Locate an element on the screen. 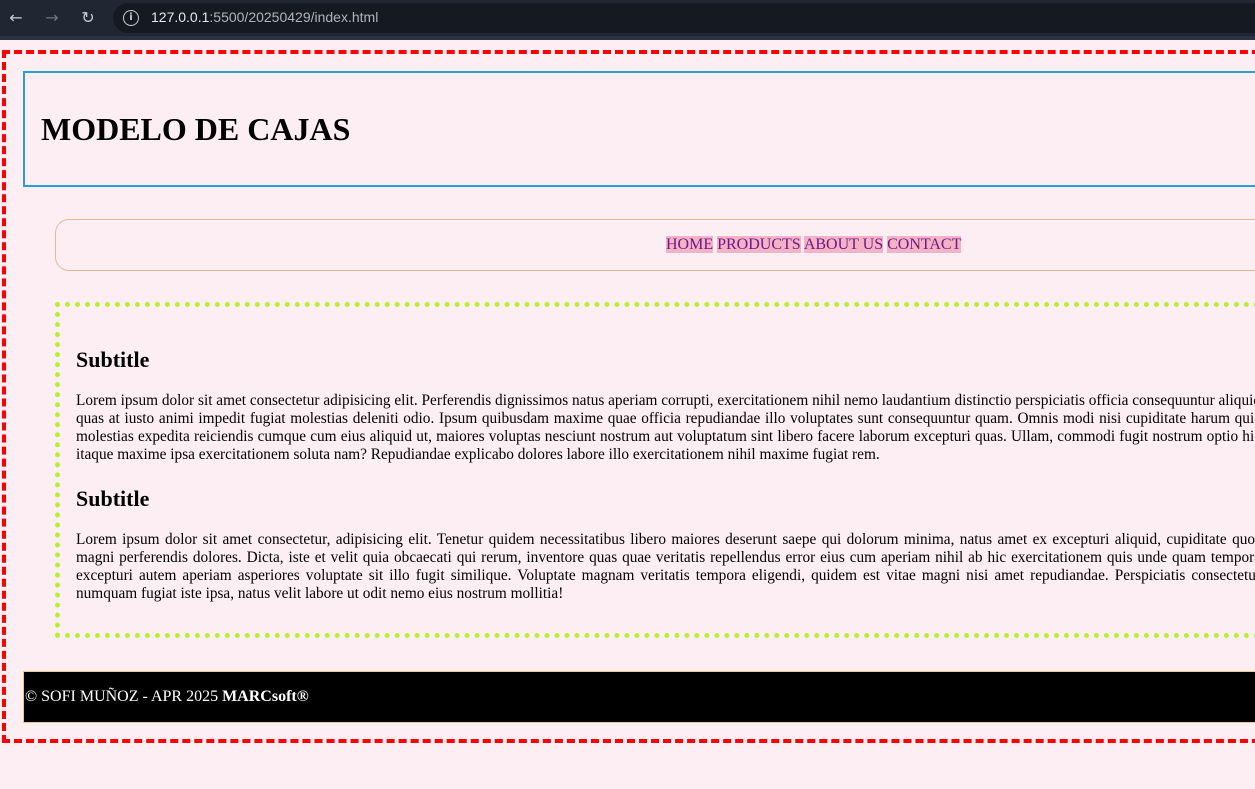 This screenshot has height=789, width=1255. url-path: :5500/20250429/index.html is located at coordinates (294, 17).